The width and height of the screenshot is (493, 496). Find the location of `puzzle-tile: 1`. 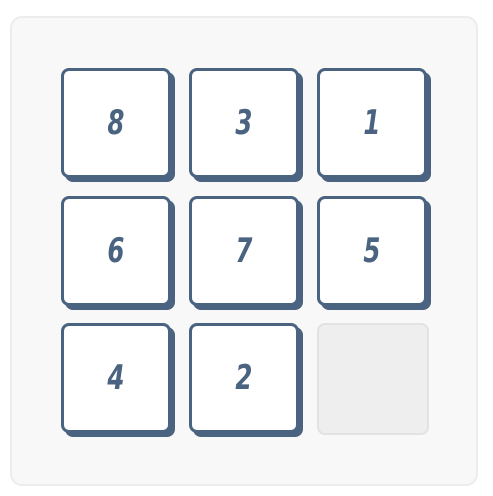

puzzle-tile: 1 is located at coordinates (372, 123).